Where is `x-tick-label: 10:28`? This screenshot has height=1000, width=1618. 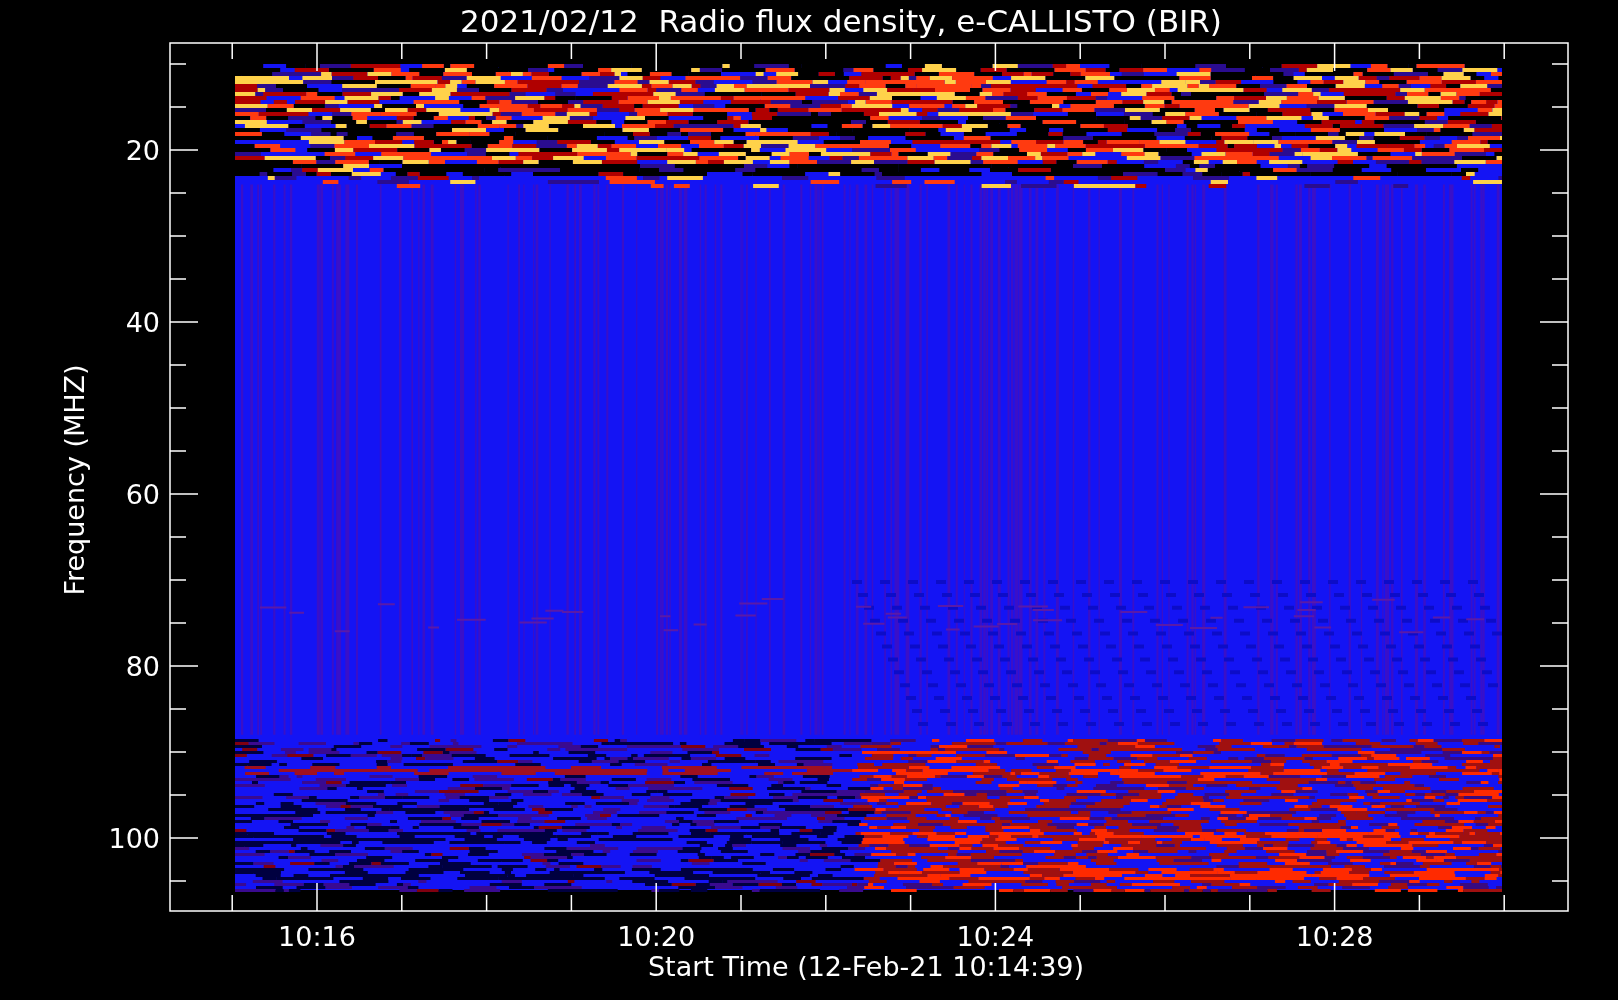 x-tick-label: 10:28 is located at coordinates (1334, 936).